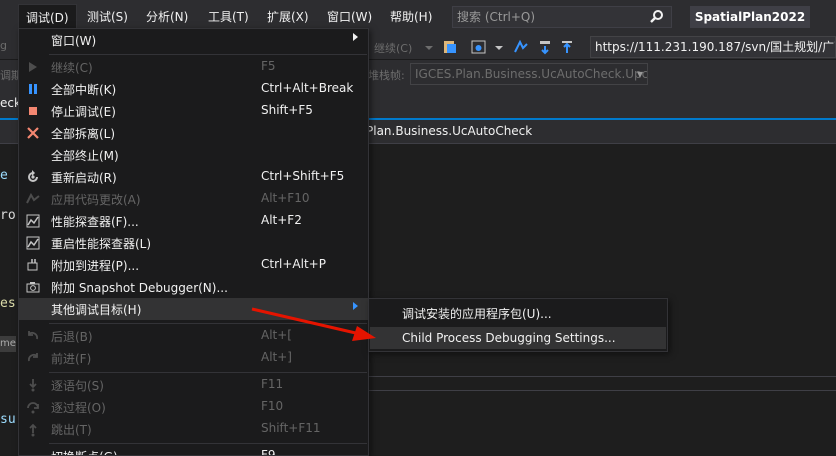 The width and height of the screenshot is (836, 456). I want to click on step-back-icon, so click(33, 335).